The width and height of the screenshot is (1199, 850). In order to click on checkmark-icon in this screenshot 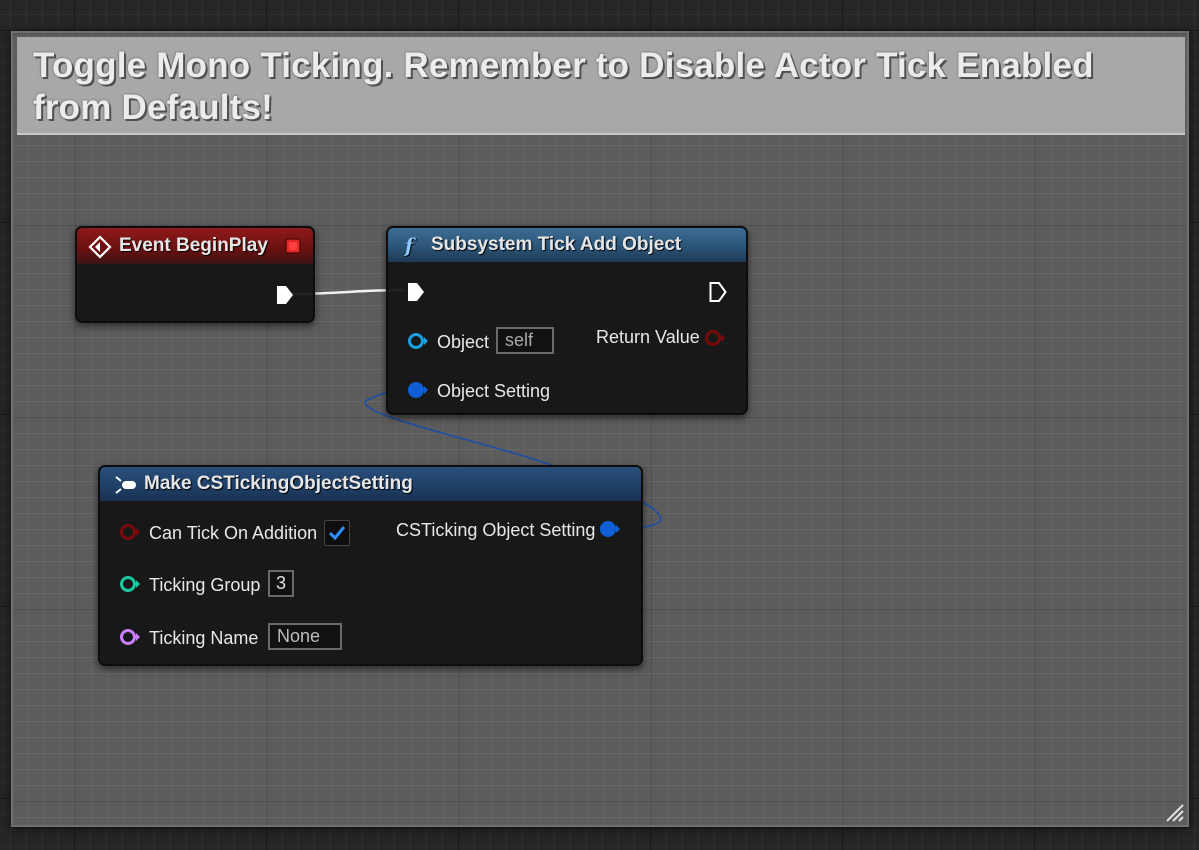, I will do `click(337, 533)`.